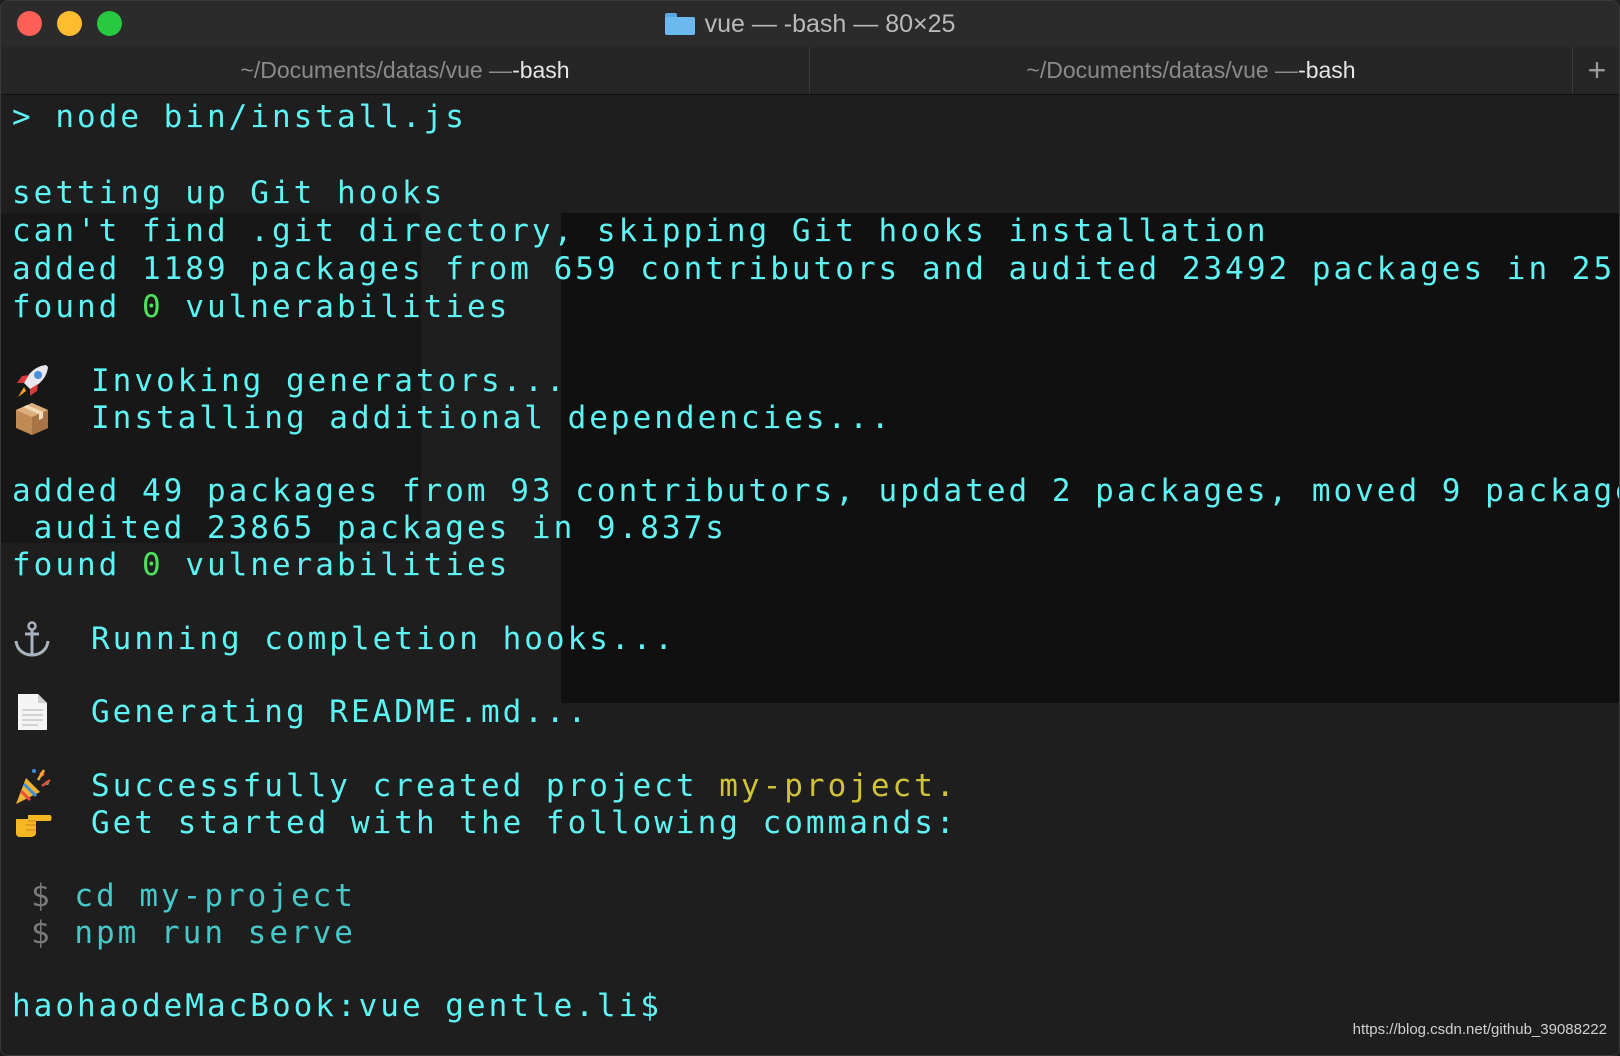 The width and height of the screenshot is (1620, 1056). What do you see at coordinates (32, 712) in the screenshot?
I see `document-icon` at bounding box center [32, 712].